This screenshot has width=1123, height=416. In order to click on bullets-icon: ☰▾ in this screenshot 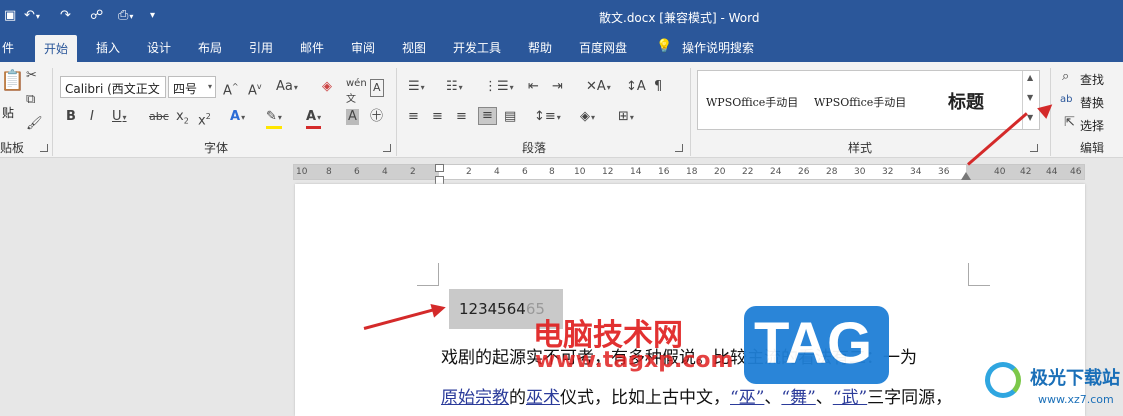, I will do `click(416, 87)`.